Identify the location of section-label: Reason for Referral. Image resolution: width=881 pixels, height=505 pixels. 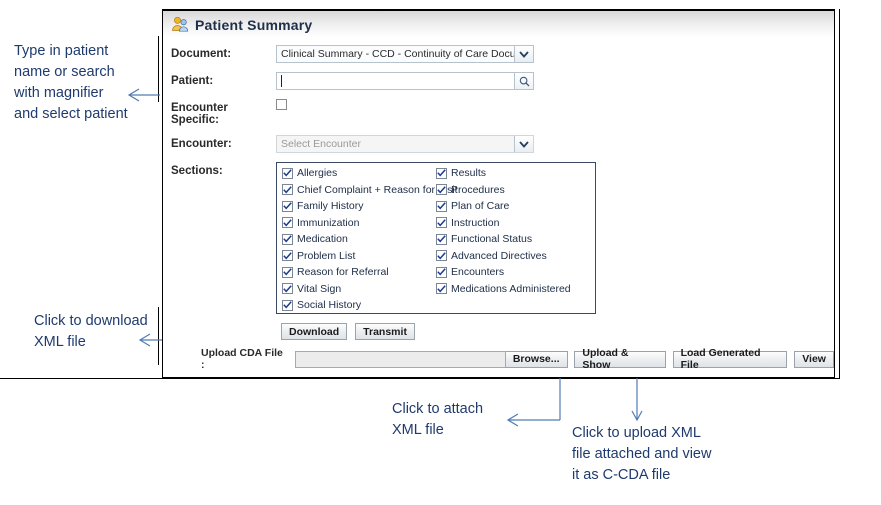
(343, 272).